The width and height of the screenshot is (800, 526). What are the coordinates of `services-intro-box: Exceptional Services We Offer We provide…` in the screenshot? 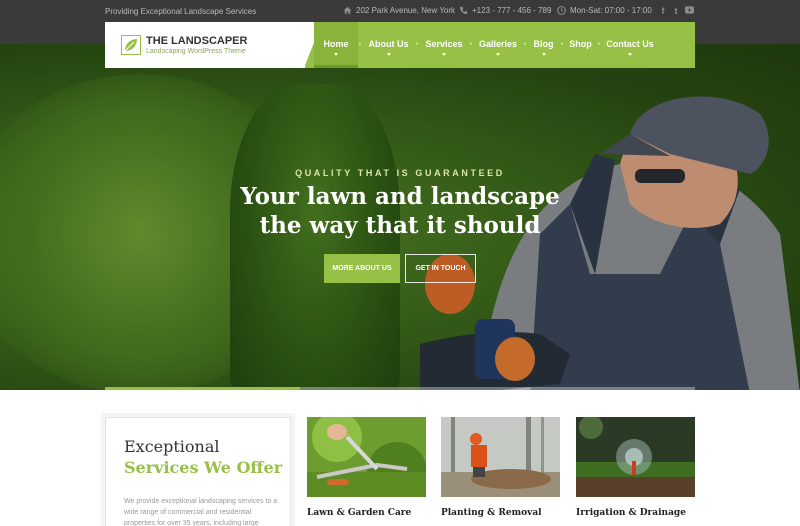 It's located at (198, 471).